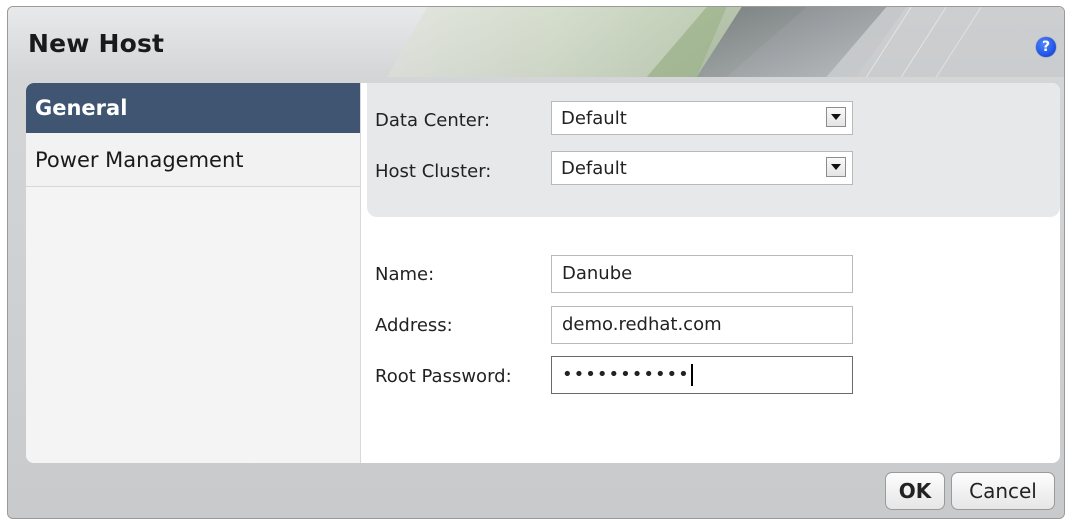 Image resolution: width=1069 pixels, height=524 pixels. Describe the element at coordinates (433, 120) in the screenshot. I see `data-center-label: Data Center:` at that location.